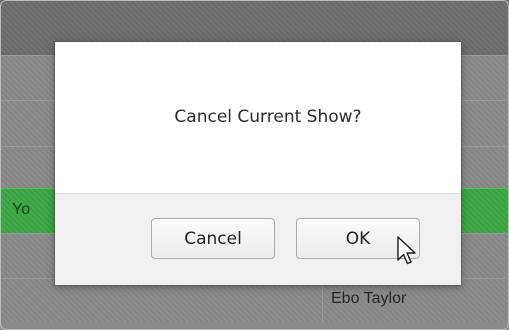 This screenshot has height=330, width=509. What do you see at coordinates (358, 238) in the screenshot?
I see `ok-button: OK` at bounding box center [358, 238].